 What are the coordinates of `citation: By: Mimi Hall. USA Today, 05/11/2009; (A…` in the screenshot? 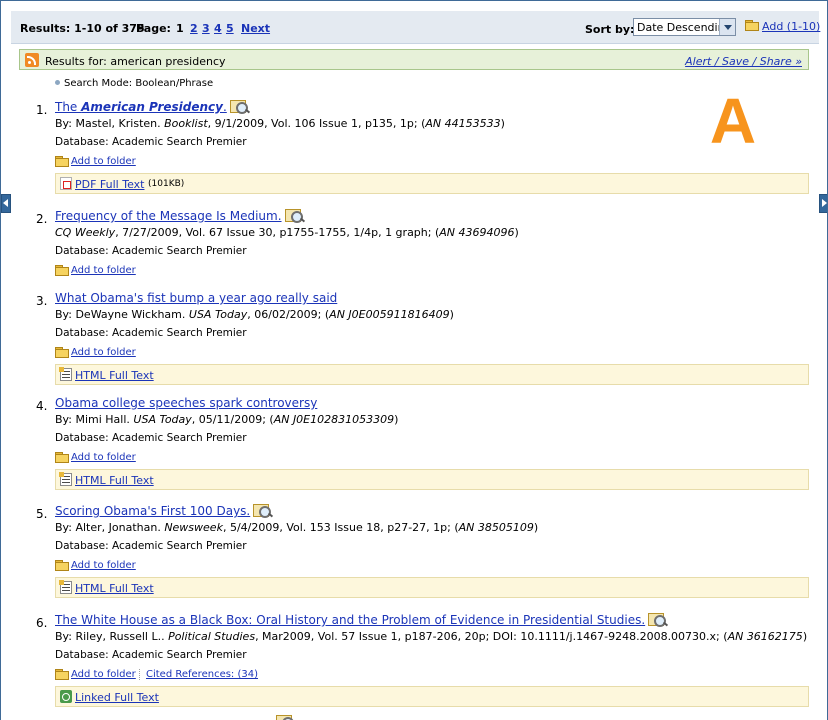 It's located at (227, 419).